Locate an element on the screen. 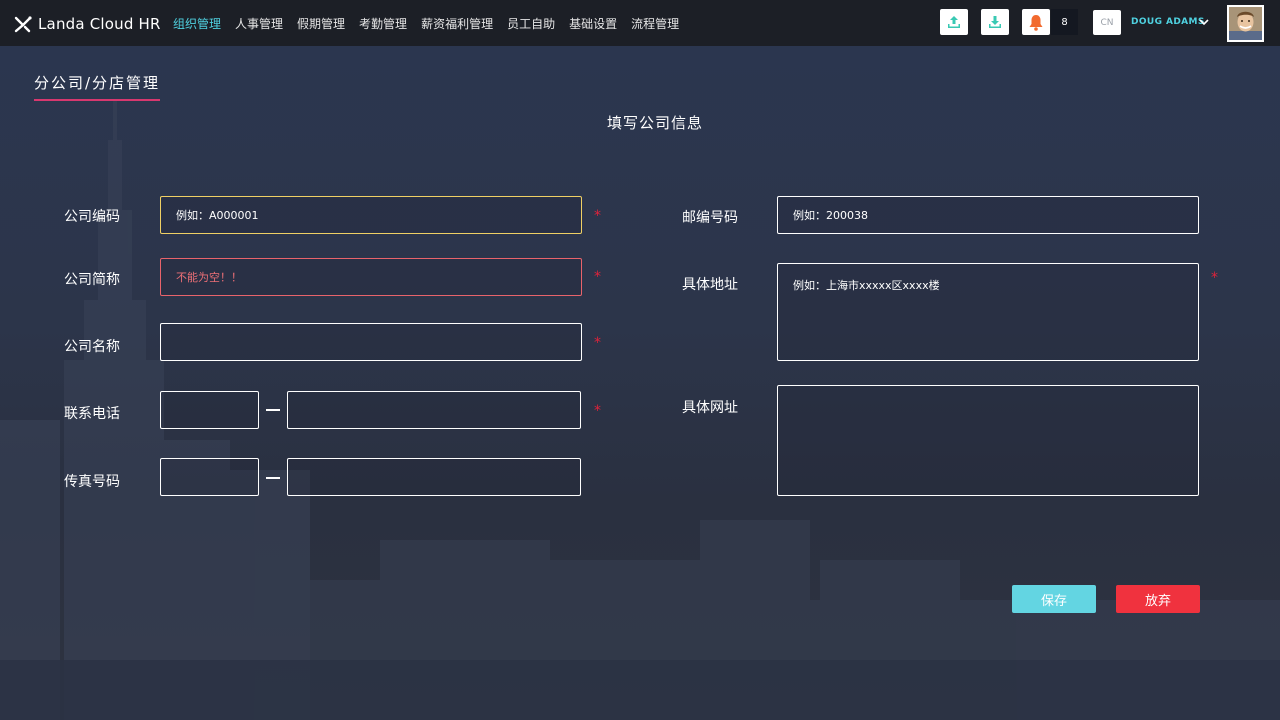 This screenshot has height=720, width=1280. nav-item-organization: 组织管理 is located at coordinates (197, 23).